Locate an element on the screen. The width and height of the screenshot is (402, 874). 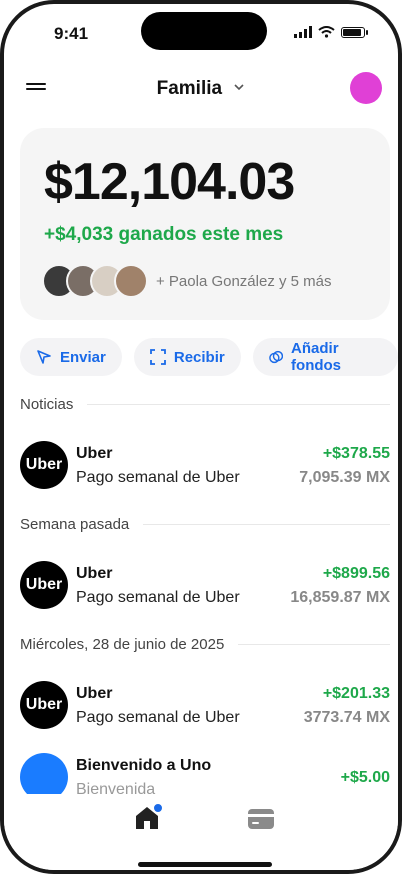
status-time: 9:41 is located at coordinates (71, 33).